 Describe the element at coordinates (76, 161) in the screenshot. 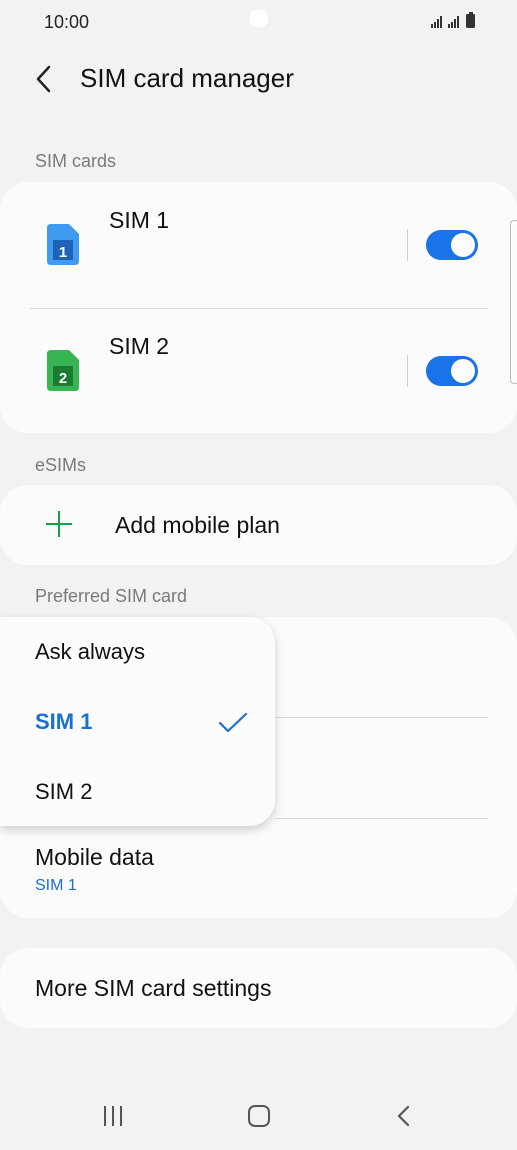

I see `sim-cards-section-label: SIM cards` at that location.